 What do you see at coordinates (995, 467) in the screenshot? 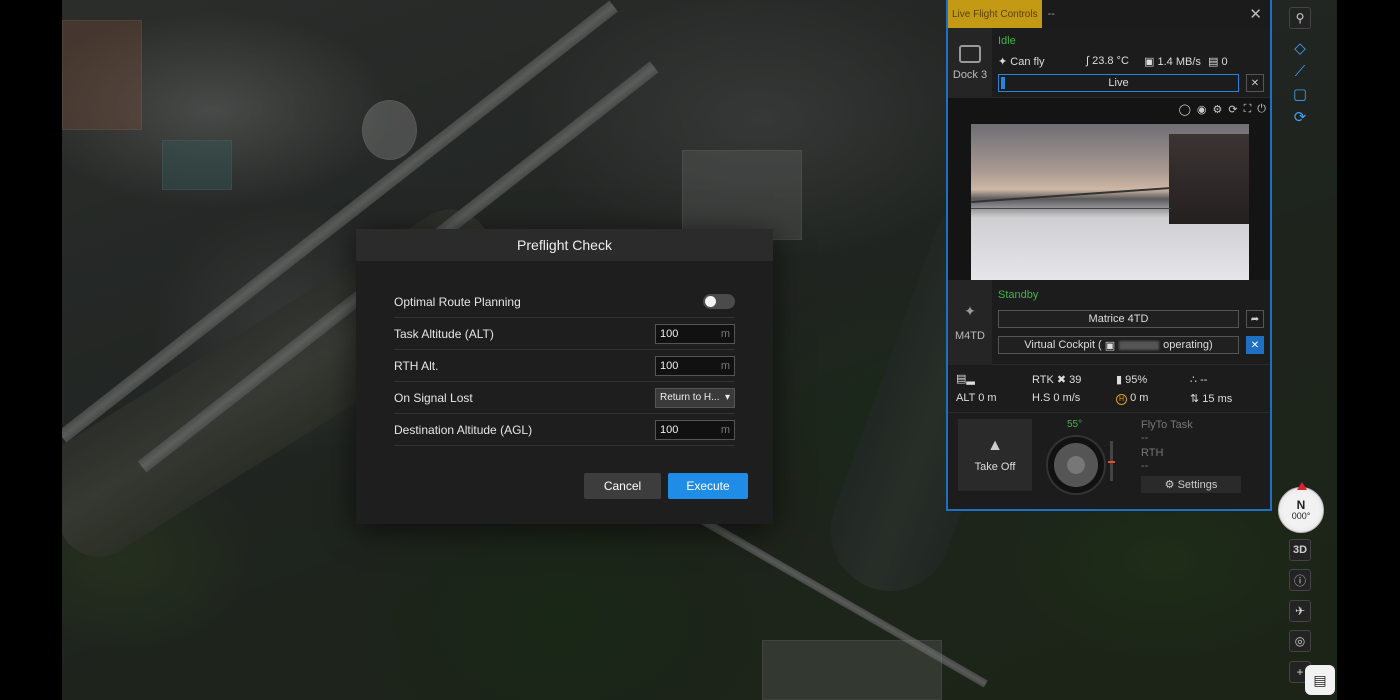
I see `take-off-label: Take Off` at bounding box center [995, 467].